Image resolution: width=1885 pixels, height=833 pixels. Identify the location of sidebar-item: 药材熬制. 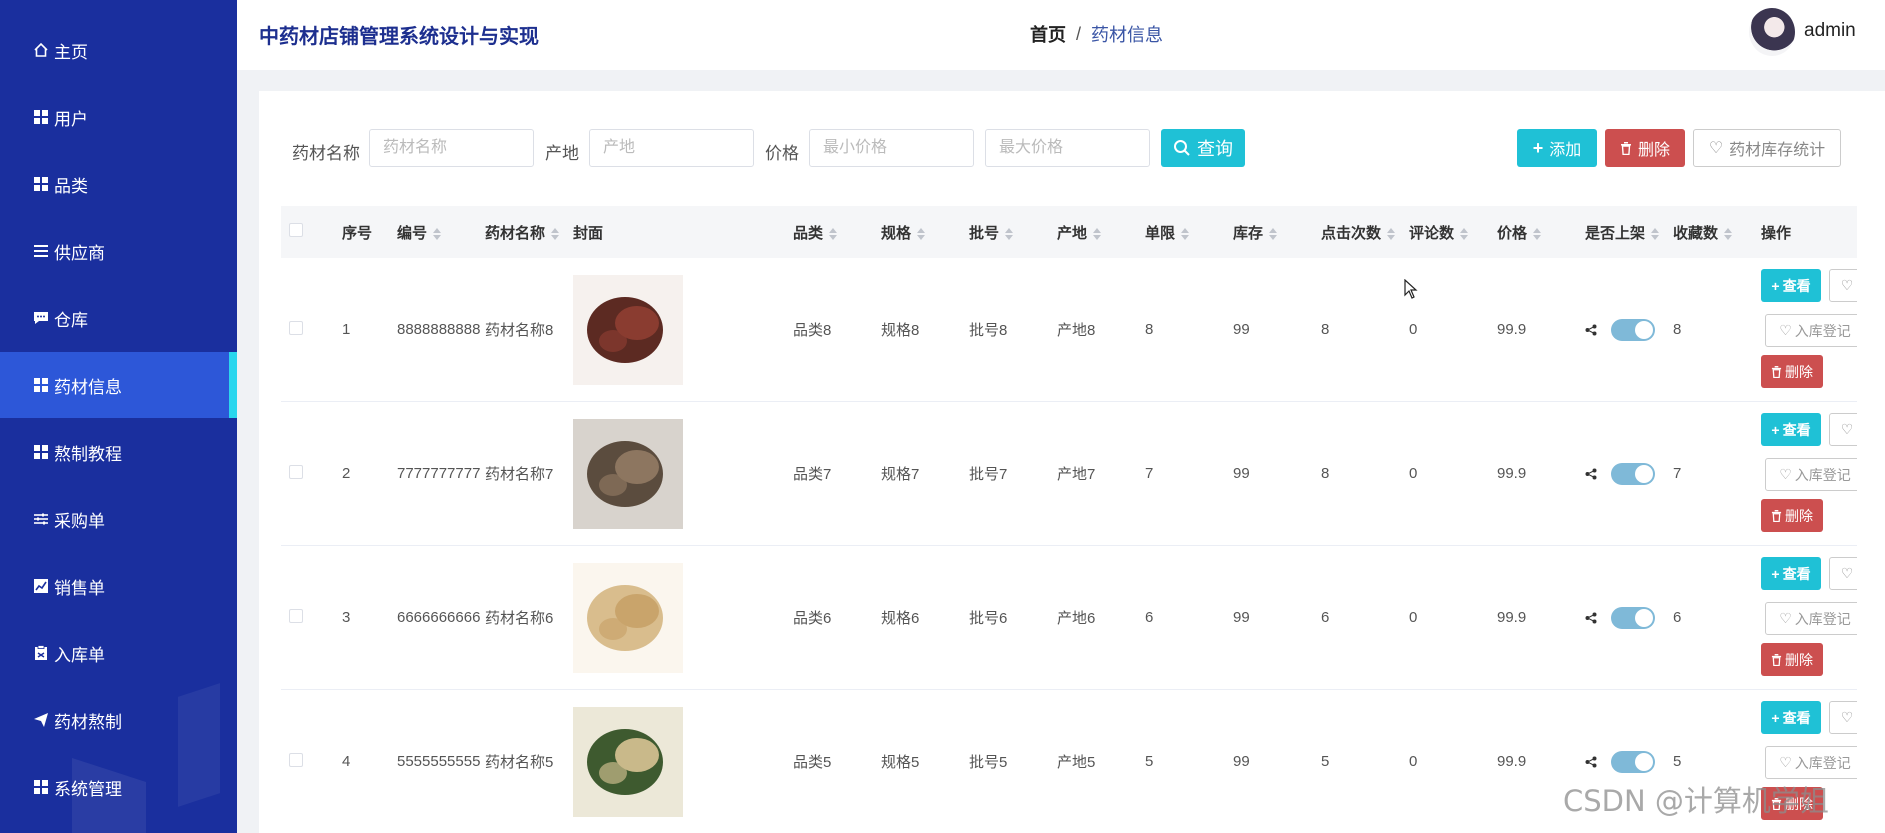
(118, 720).